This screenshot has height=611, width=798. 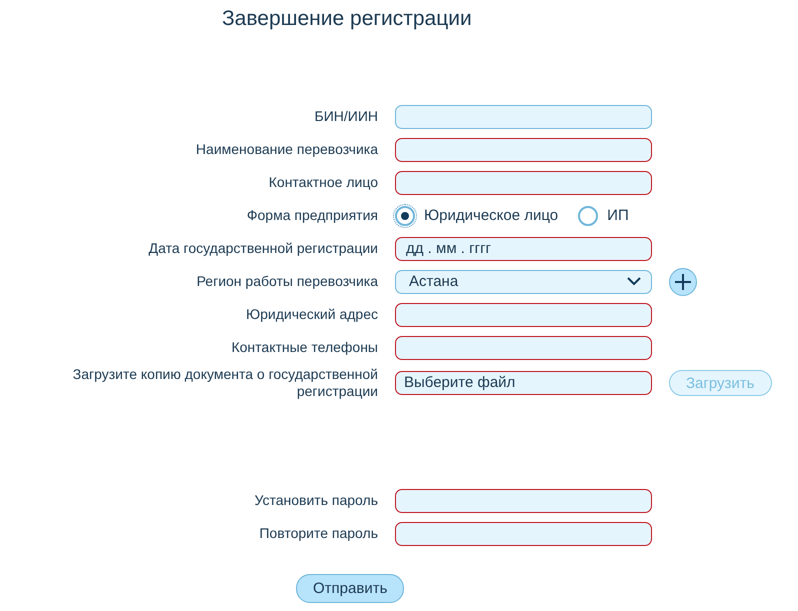 I want to click on plus-icon, so click(x=683, y=282).